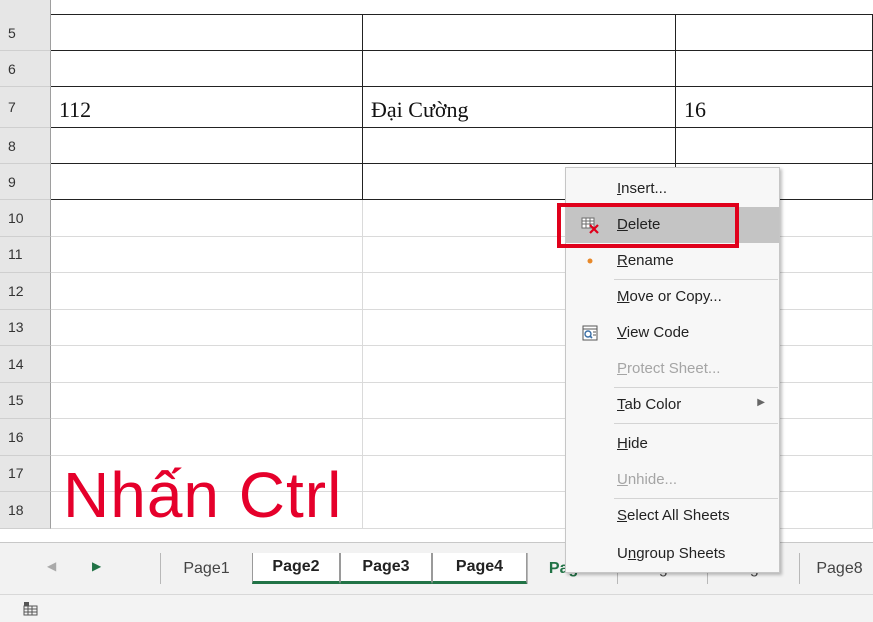 This screenshot has height=622, width=873. What do you see at coordinates (836, 568) in the screenshot?
I see `sheet-tab-page8: Page8` at bounding box center [836, 568].